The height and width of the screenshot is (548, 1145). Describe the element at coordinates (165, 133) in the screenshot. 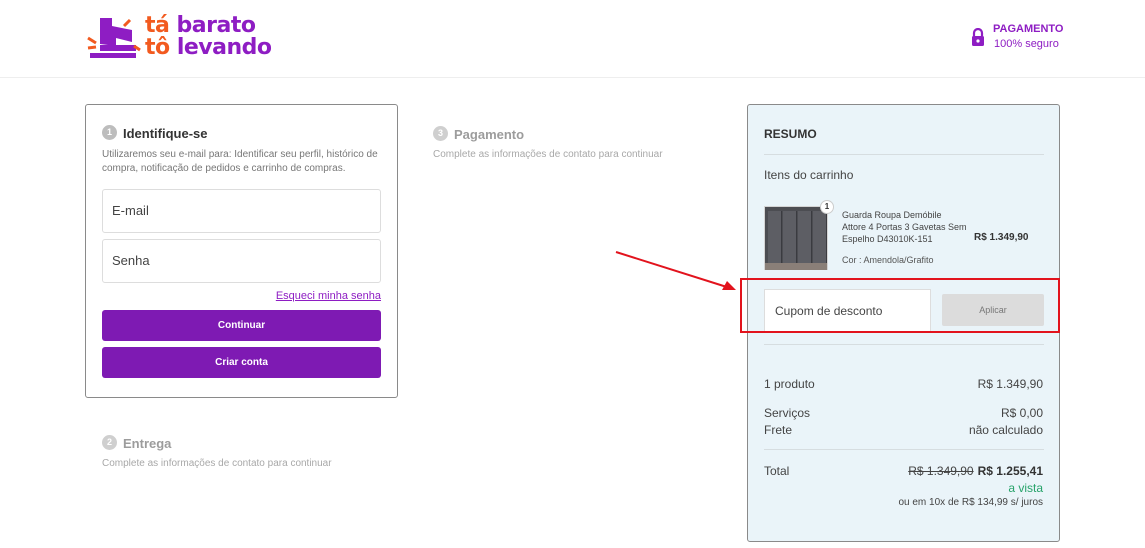

I see `identify-title: Identifique-se` at that location.